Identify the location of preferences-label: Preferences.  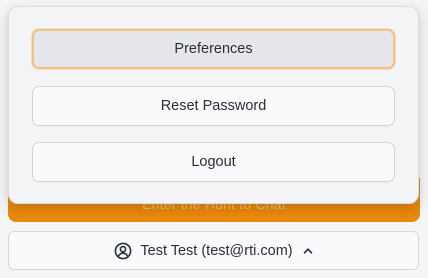
(213, 49).